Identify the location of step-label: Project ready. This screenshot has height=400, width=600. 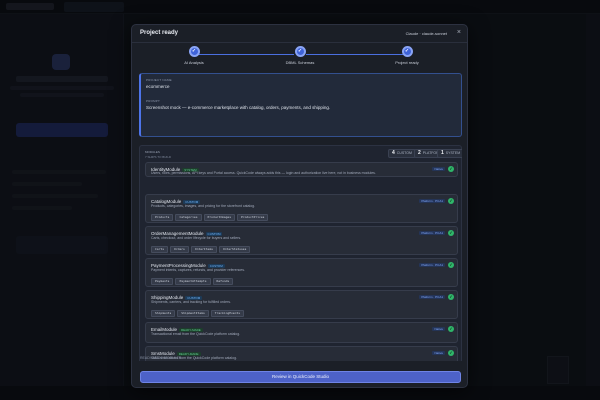
(407, 62).